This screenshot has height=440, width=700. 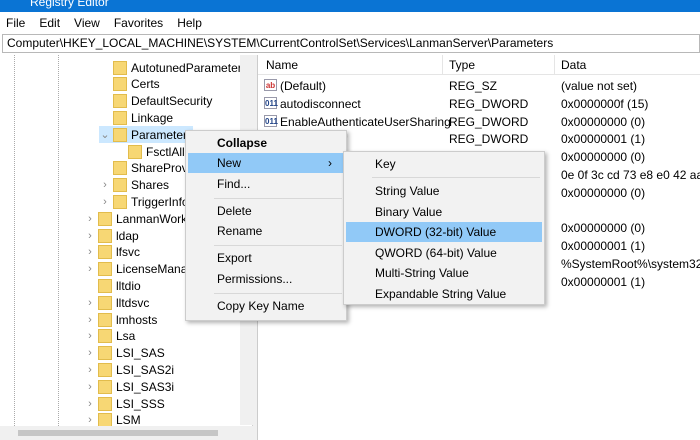 I want to click on tree-node: › LicenseManag, so click(x=139, y=269).